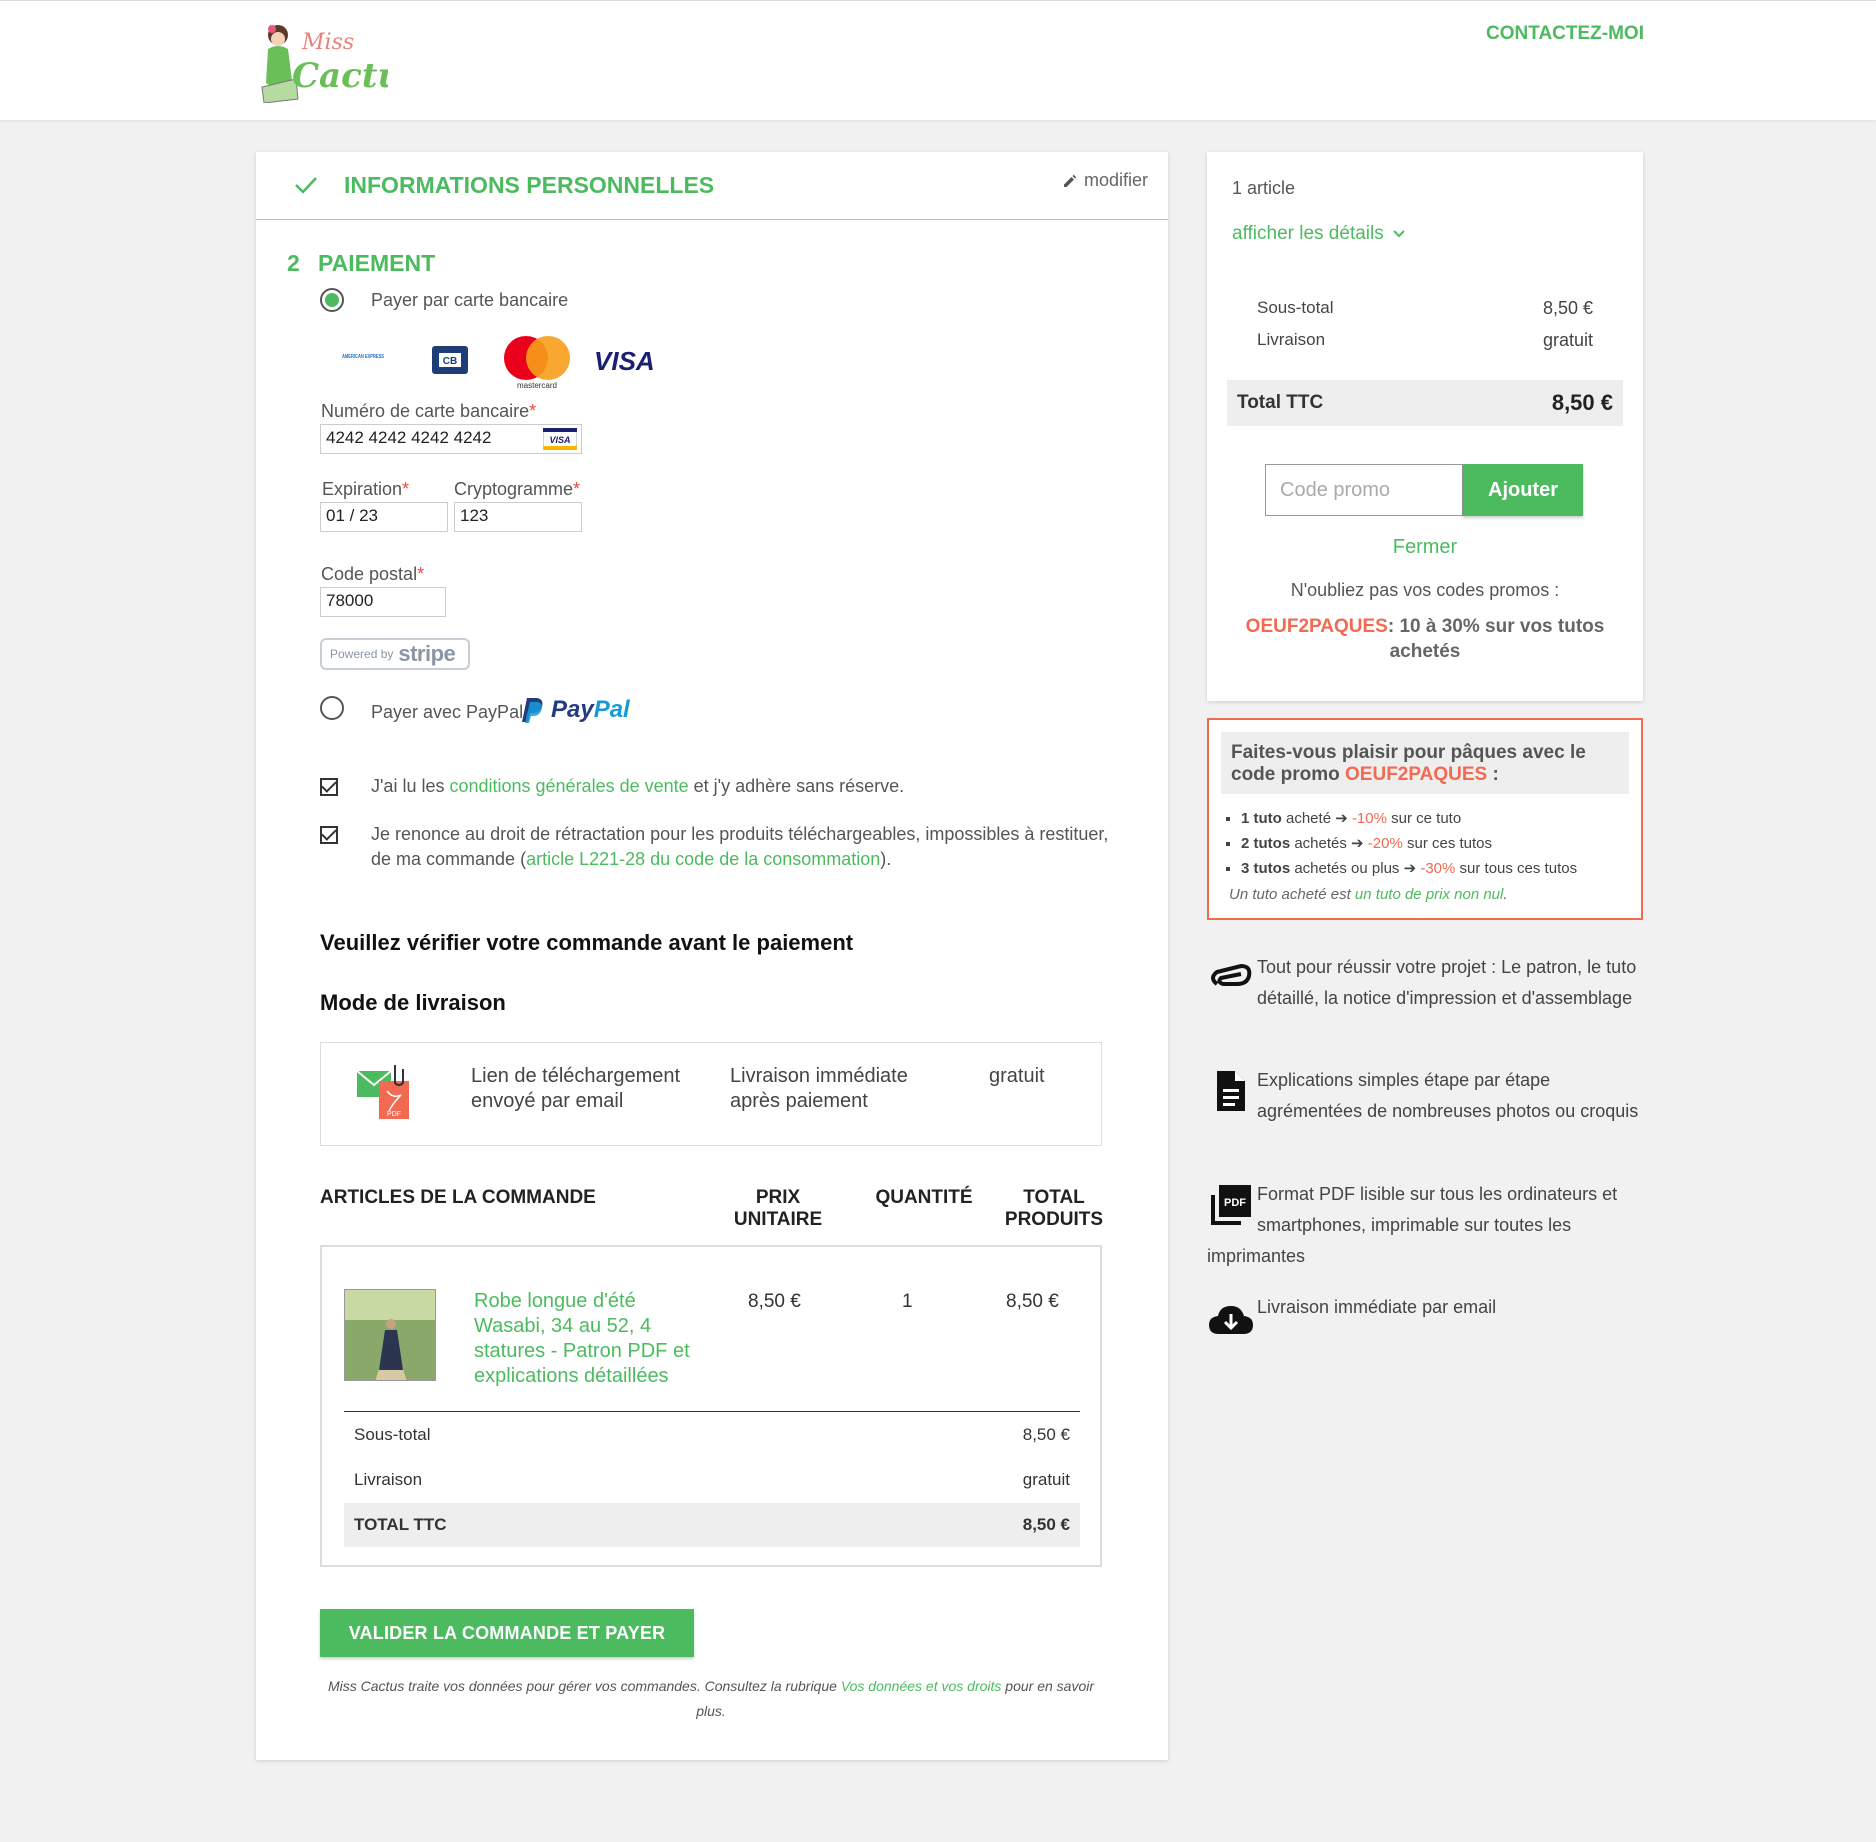 This screenshot has width=1876, height=1842. I want to click on card-payment-label: Payer par carte bancaire, so click(469, 300).